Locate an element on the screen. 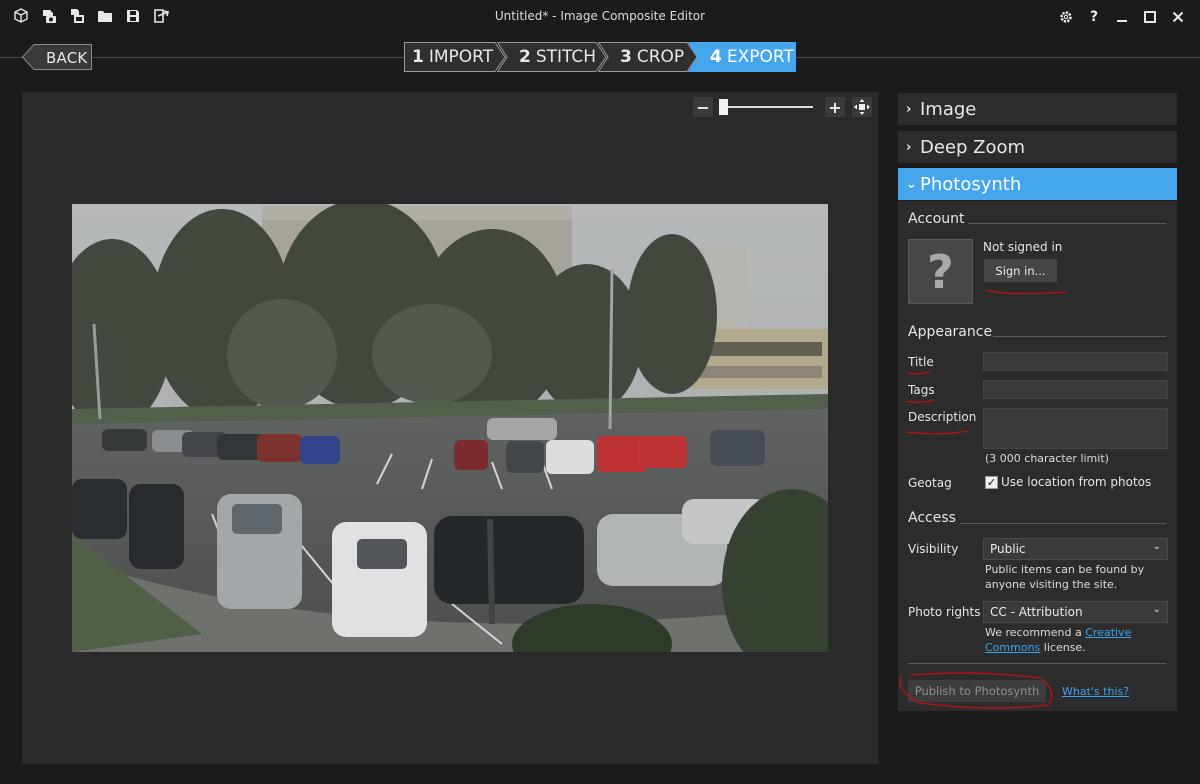 This screenshot has height=784, width=1200. help-button: ? is located at coordinates (1094, 17).